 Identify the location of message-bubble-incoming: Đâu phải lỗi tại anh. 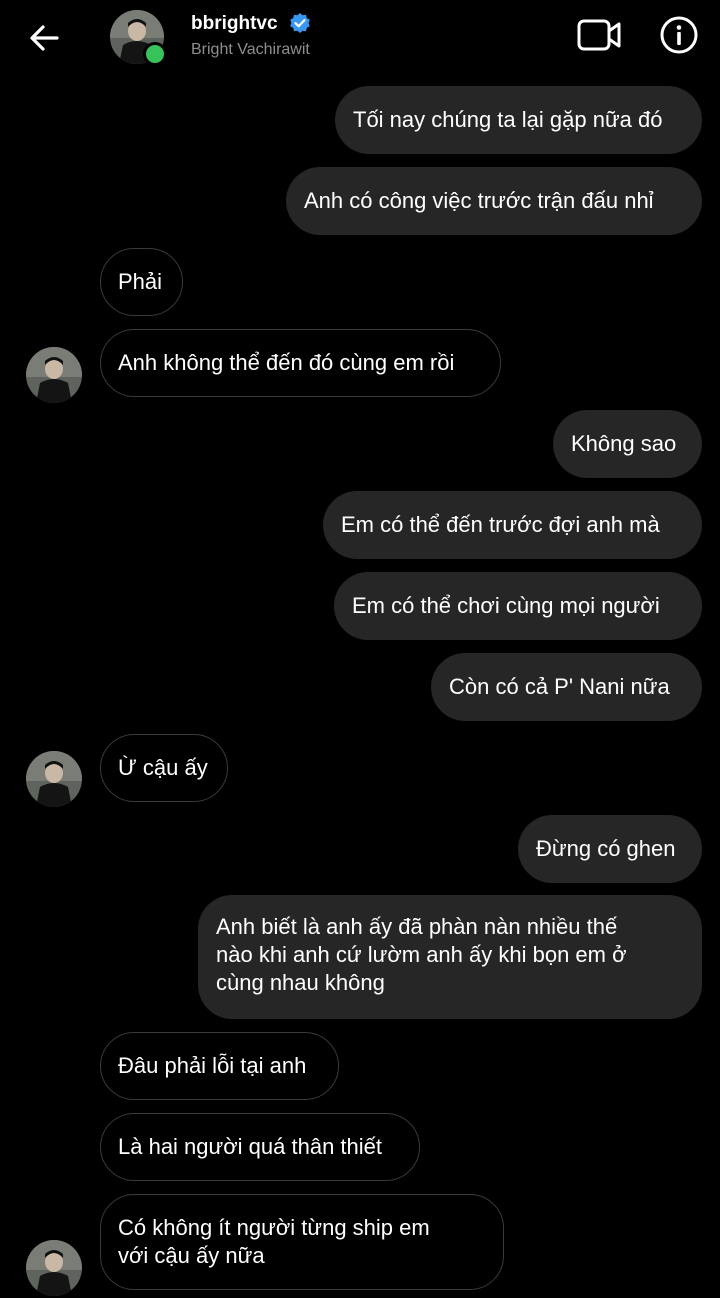
(219, 1066).